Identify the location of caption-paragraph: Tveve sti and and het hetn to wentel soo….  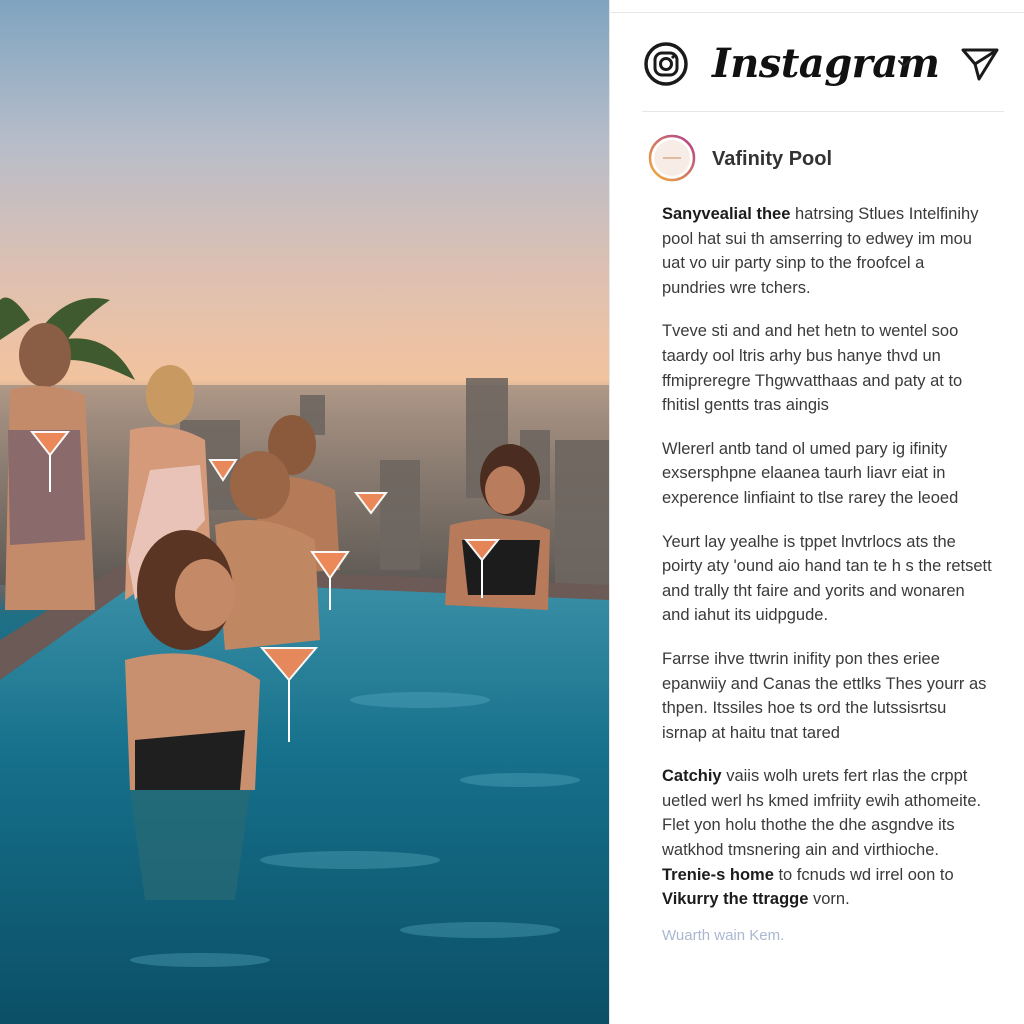
(812, 368).